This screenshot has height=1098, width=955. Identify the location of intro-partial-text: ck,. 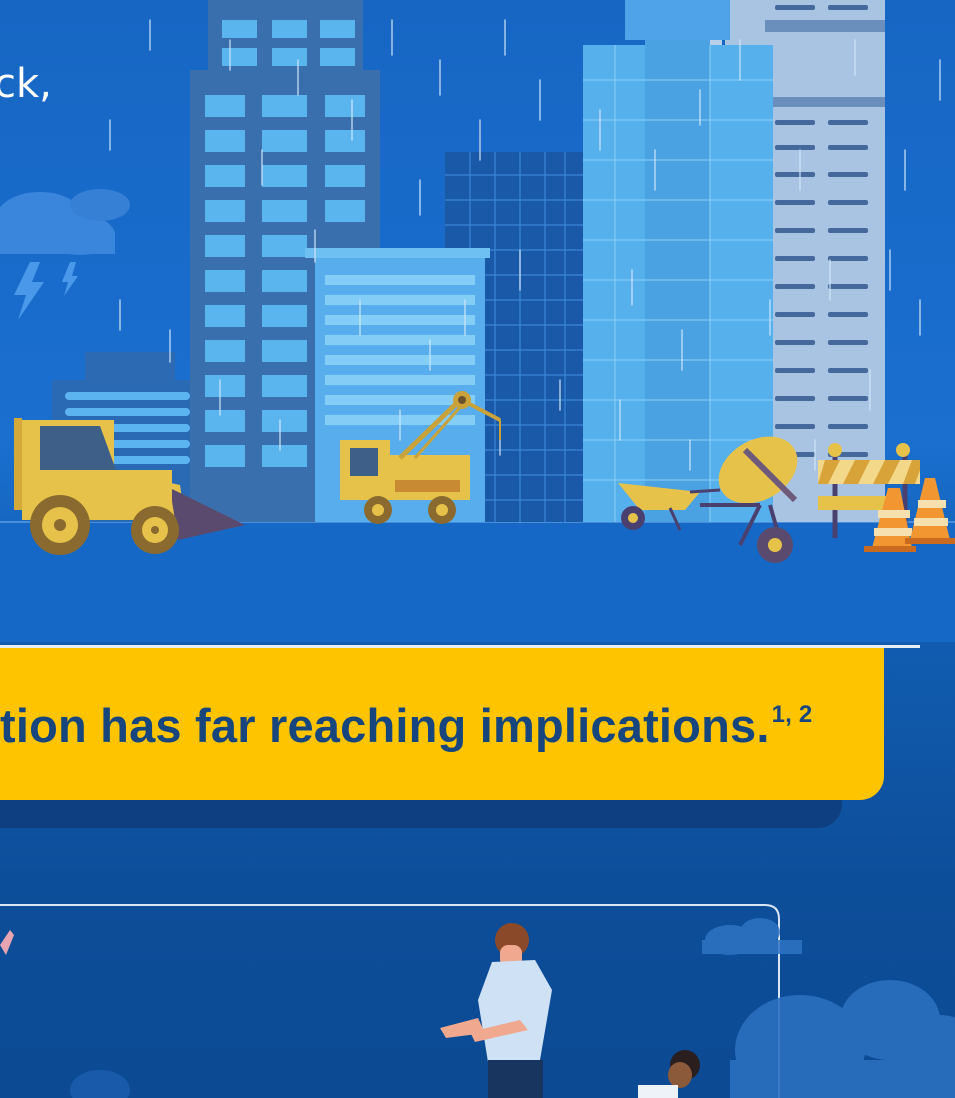
(26, 84).